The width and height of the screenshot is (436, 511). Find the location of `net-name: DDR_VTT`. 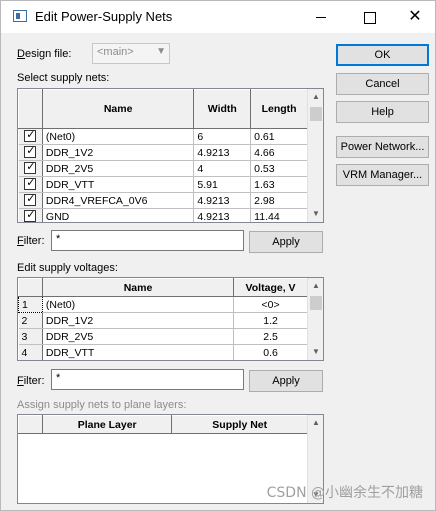

net-name: DDR_VTT is located at coordinates (118, 184).